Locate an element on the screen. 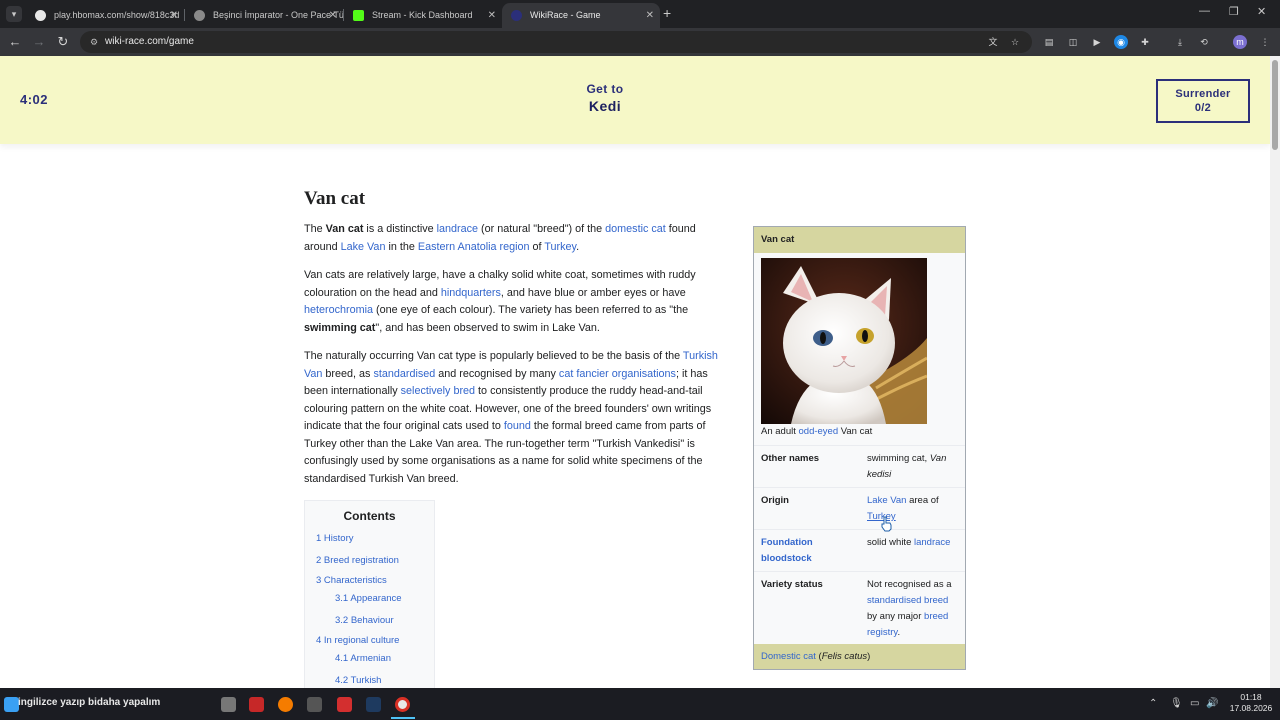 The width and height of the screenshot is (1280, 720). van-cat-image is located at coordinates (844, 341).